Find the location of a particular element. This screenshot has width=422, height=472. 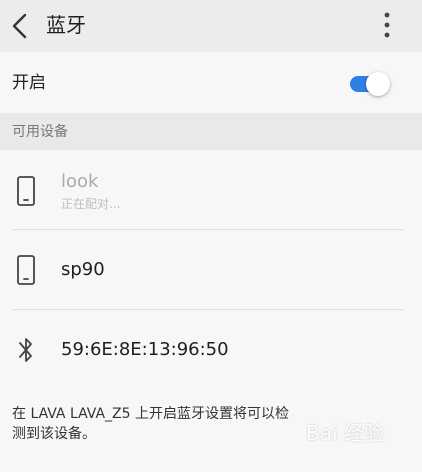

app-bar: 蓝牙 is located at coordinates (211, 26).